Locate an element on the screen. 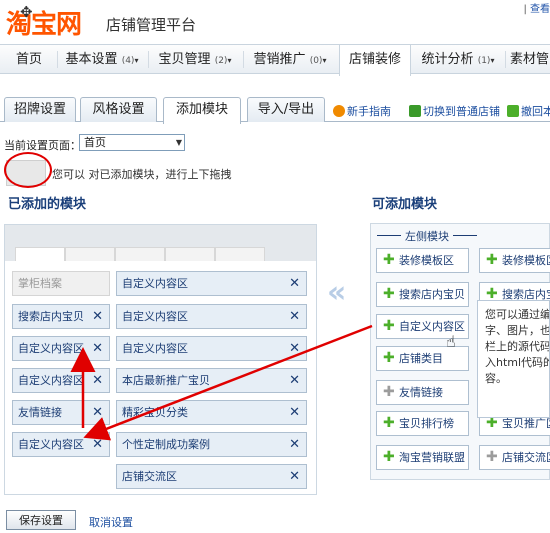 This screenshot has height=533, width=550. tooltip-line: 栏上的源代码 is located at coordinates (517, 346).